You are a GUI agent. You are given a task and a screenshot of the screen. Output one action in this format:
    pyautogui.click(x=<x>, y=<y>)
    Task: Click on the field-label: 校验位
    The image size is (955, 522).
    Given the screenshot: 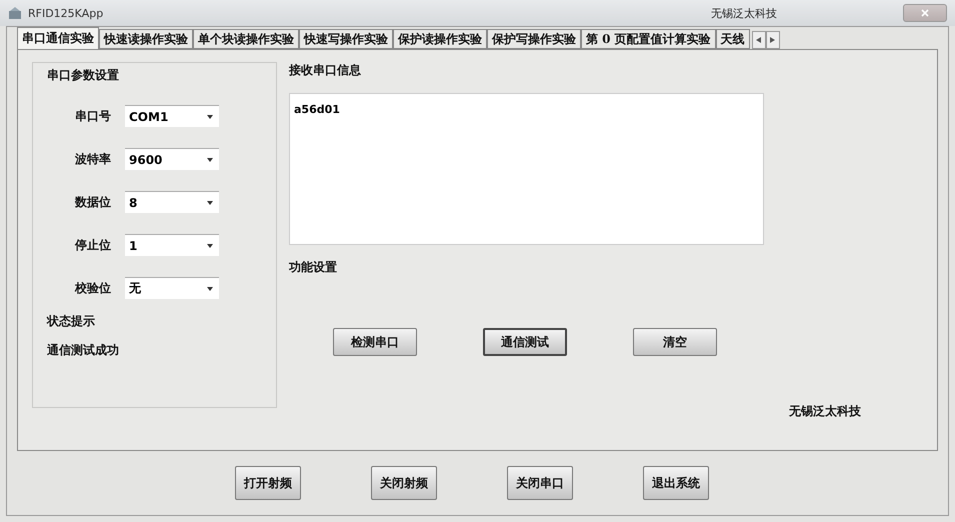 What is the action you would take?
    pyautogui.click(x=93, y=288)
    